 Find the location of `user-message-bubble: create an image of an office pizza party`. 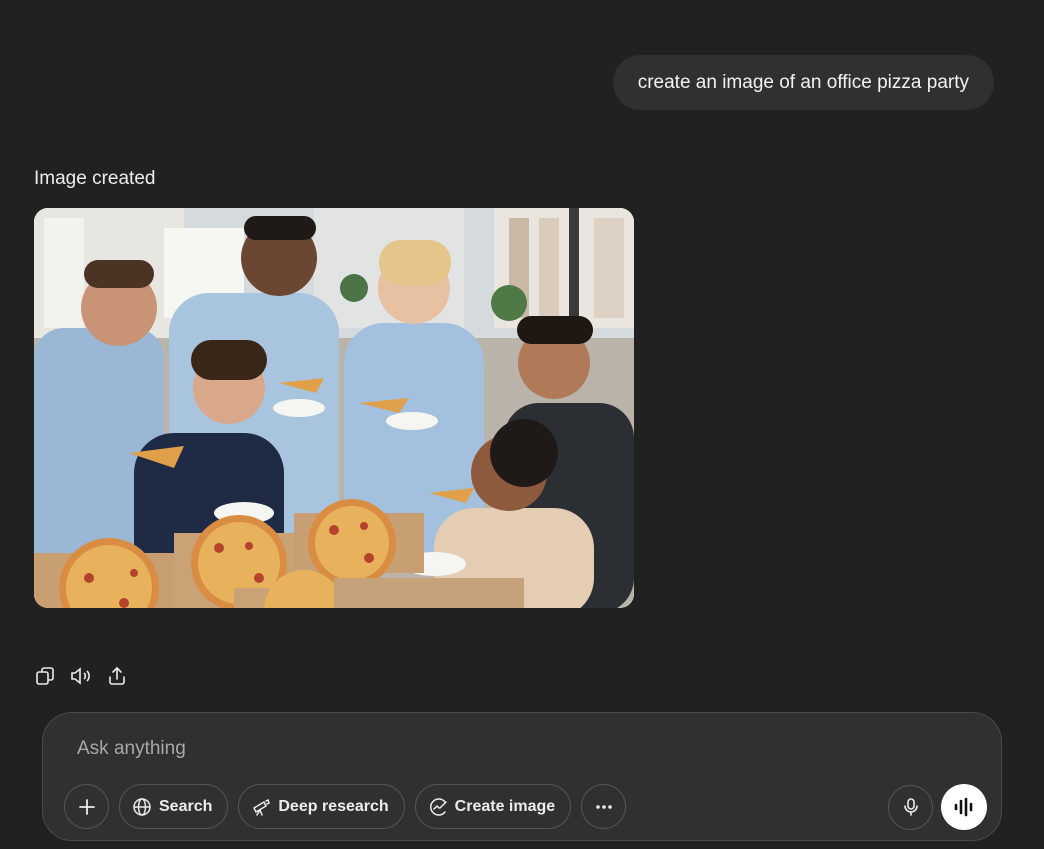

user-message-bubble: create an image of an office pizza party is located at coordinates (803, 82).